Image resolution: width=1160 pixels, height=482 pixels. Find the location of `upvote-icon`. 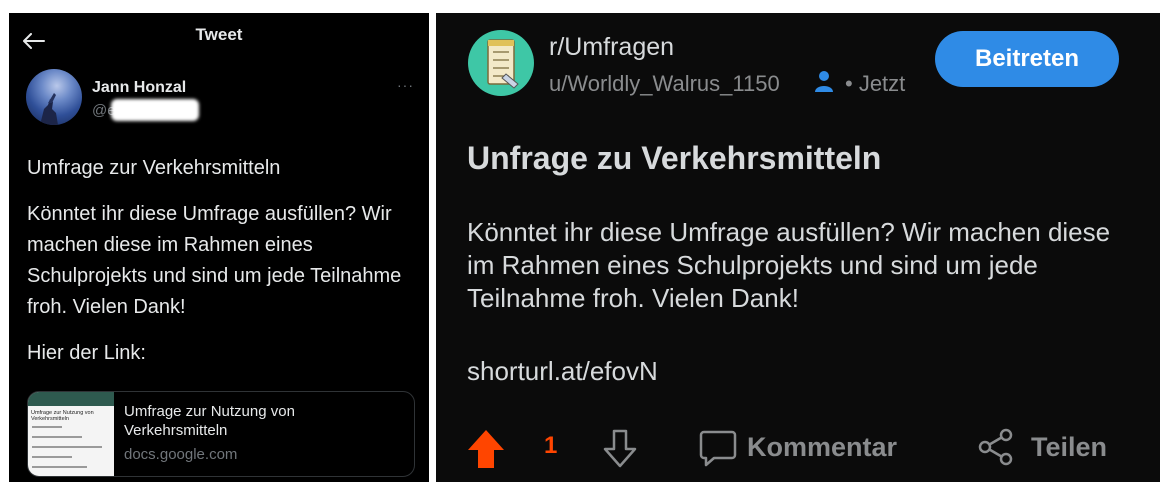

upvote-icon is located at coordinates (486, 449).